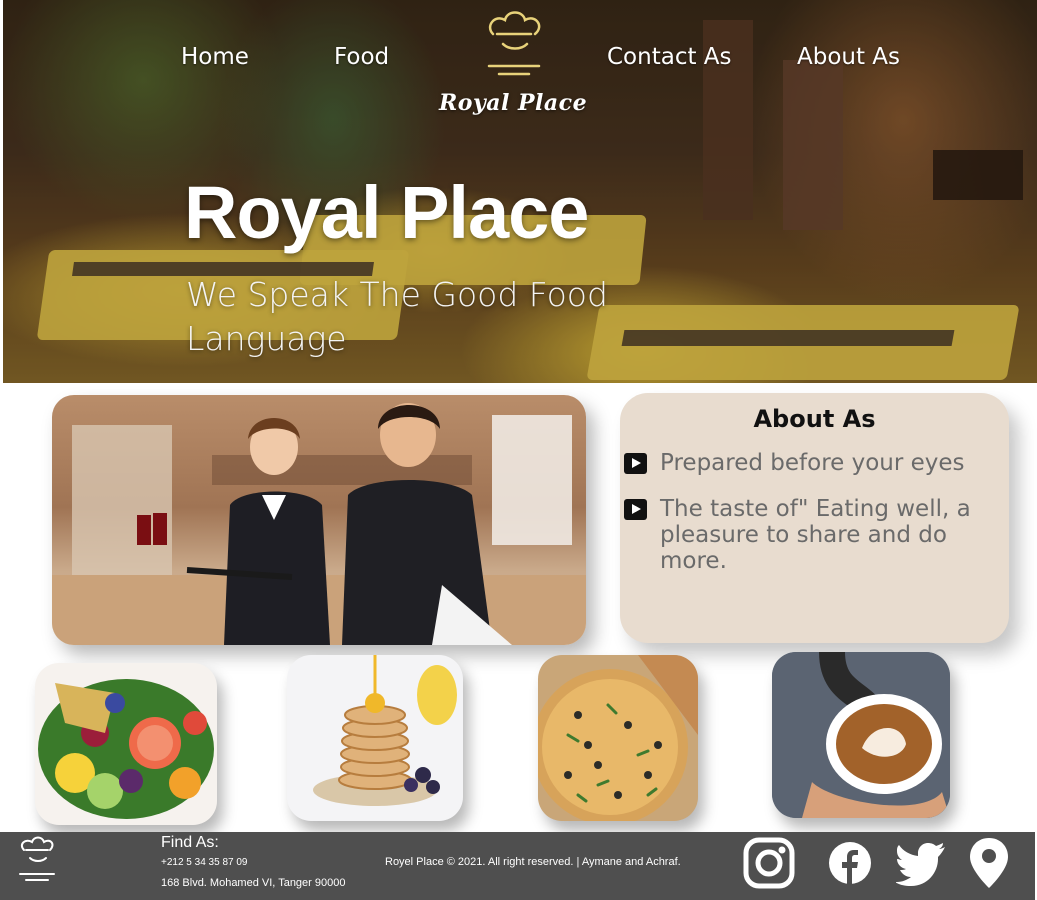 This screenshot has width=1037, height=900. Describe the element at coordinates (669, 57) in the screenshot. I see `nav-contact-link: Contact As` at that location.